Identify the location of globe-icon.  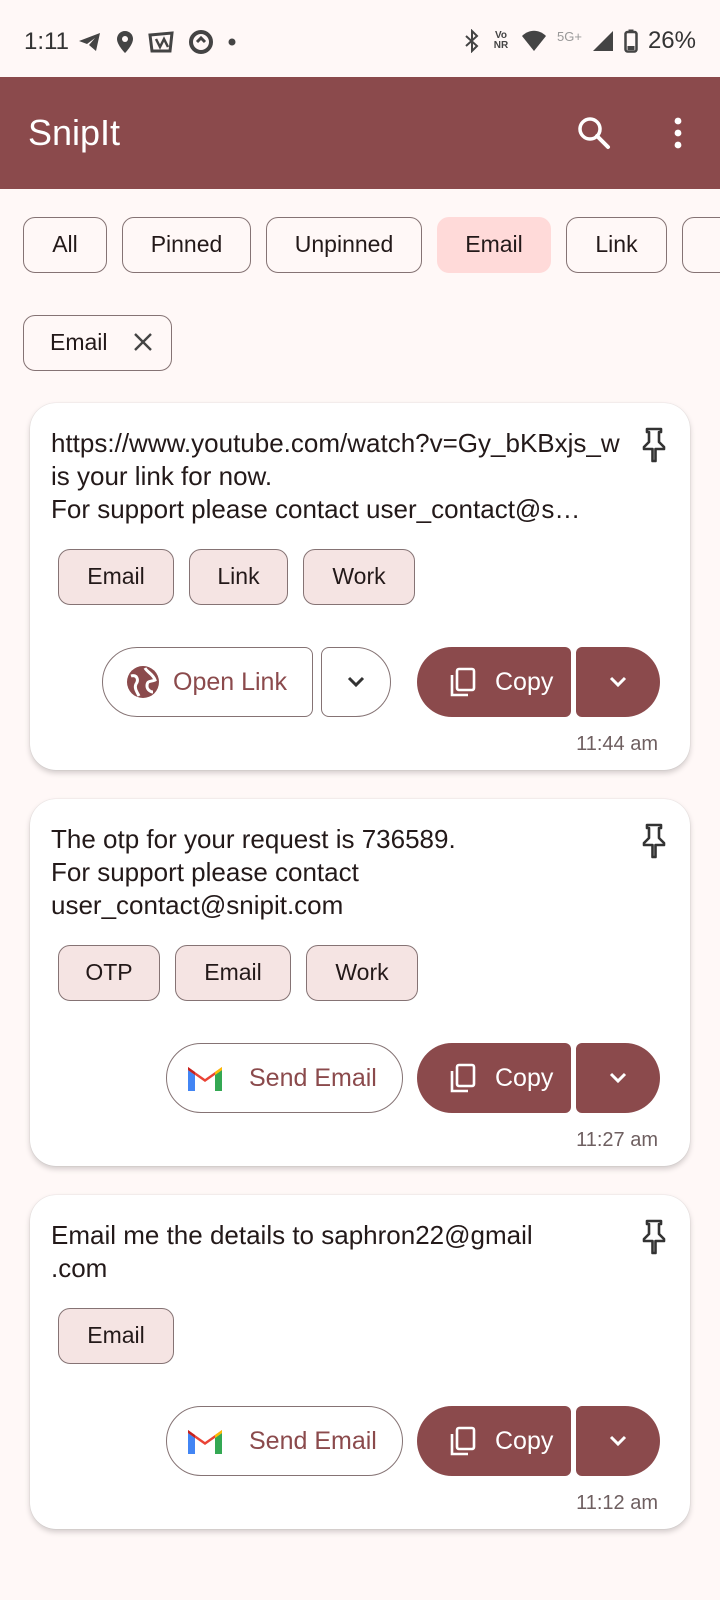
(143, 682).